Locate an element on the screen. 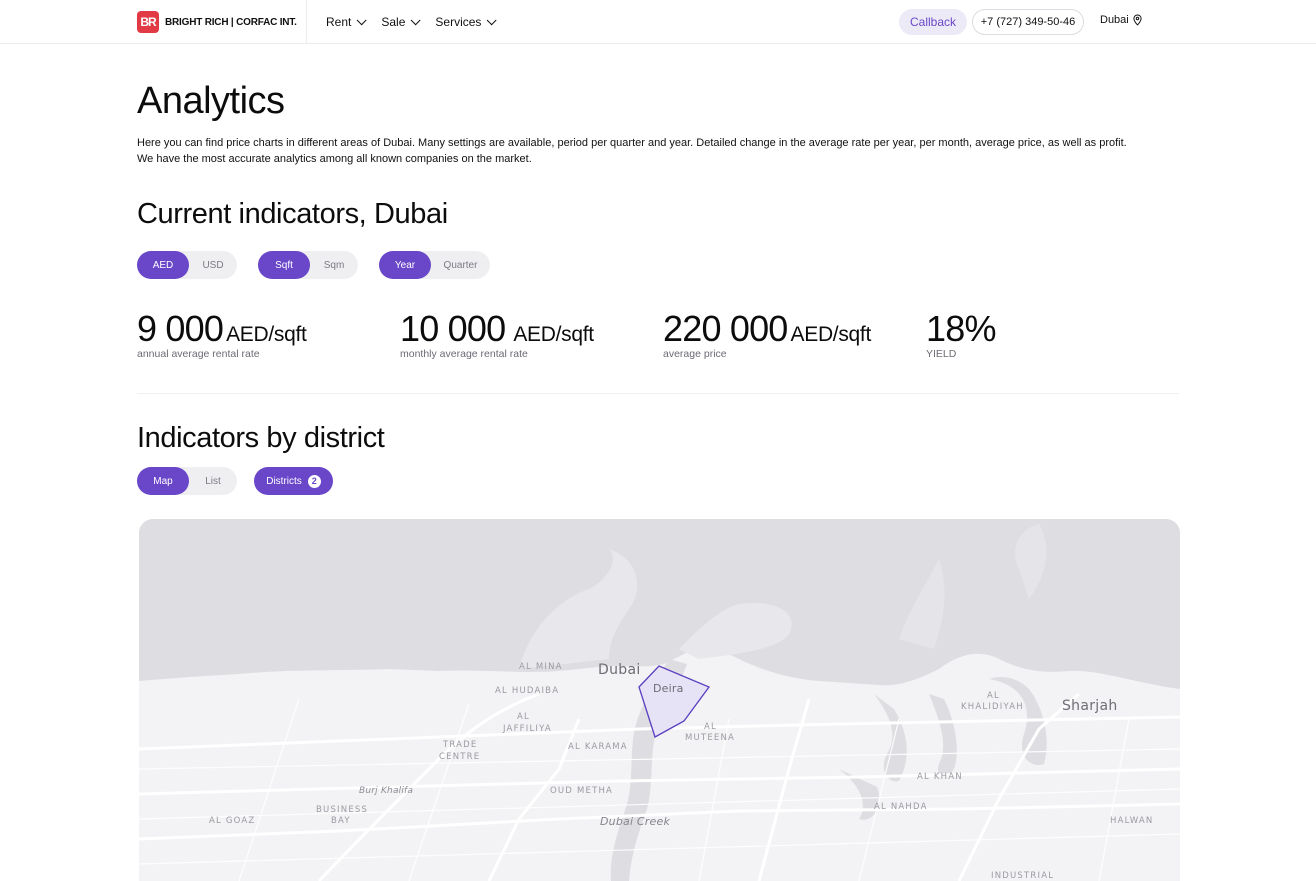  map-label-industrial: INDUSTRIAL is located at coordinates (1023, 876).